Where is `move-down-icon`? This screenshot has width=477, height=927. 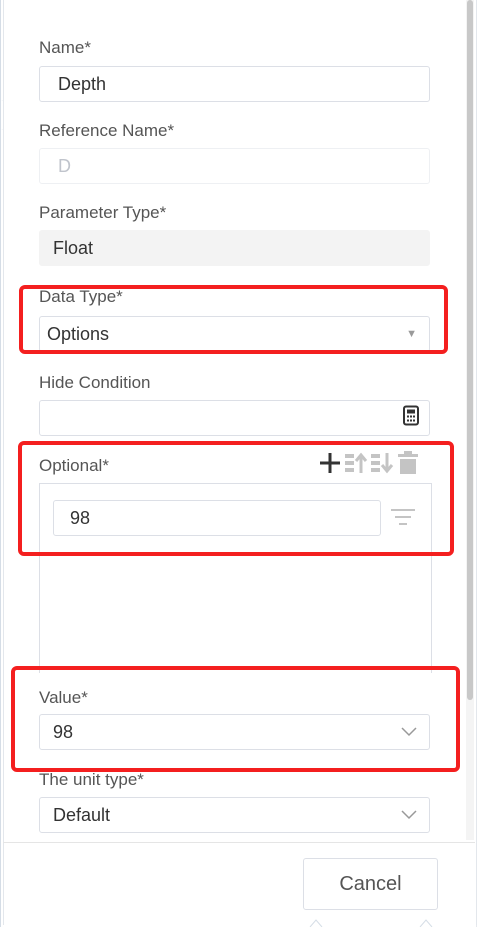
move-down-icon is located at coordinates (382, 463).